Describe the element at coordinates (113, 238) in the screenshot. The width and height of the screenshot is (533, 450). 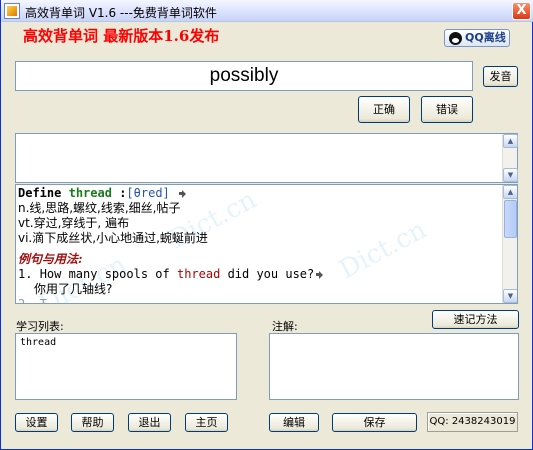
I see `sense-line: vi.滴下成丝状,小心地通过,蜿蜒前进` at that location.